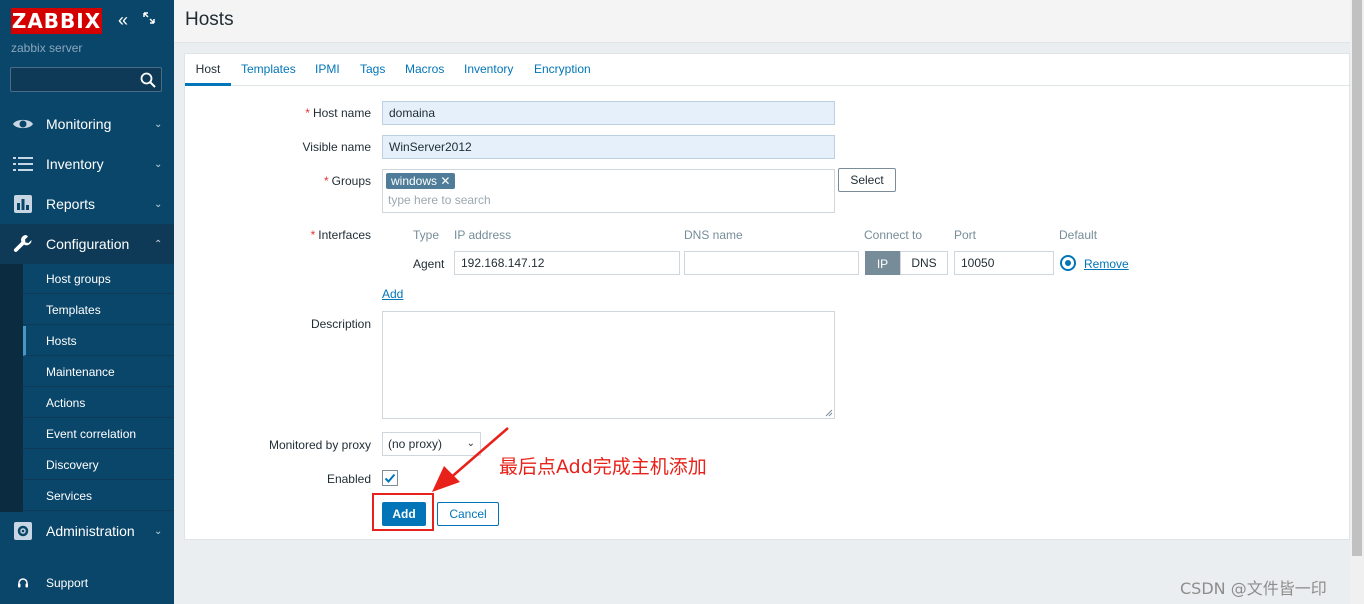 Image resolution: width=1364 pixels, height=604 pixels. What do you see at coordinates (421, 181) in the screenshot?
I see `group-tag: windows ✕` at bounding box center [421, 181].